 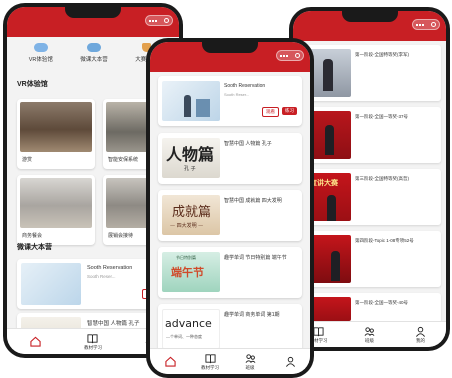 What do you see at coordinates (382, 54) in the screenshot?
I see `contest-title: 第一阶段-全国特等奖(李军)` at bounding box center [382, 54].